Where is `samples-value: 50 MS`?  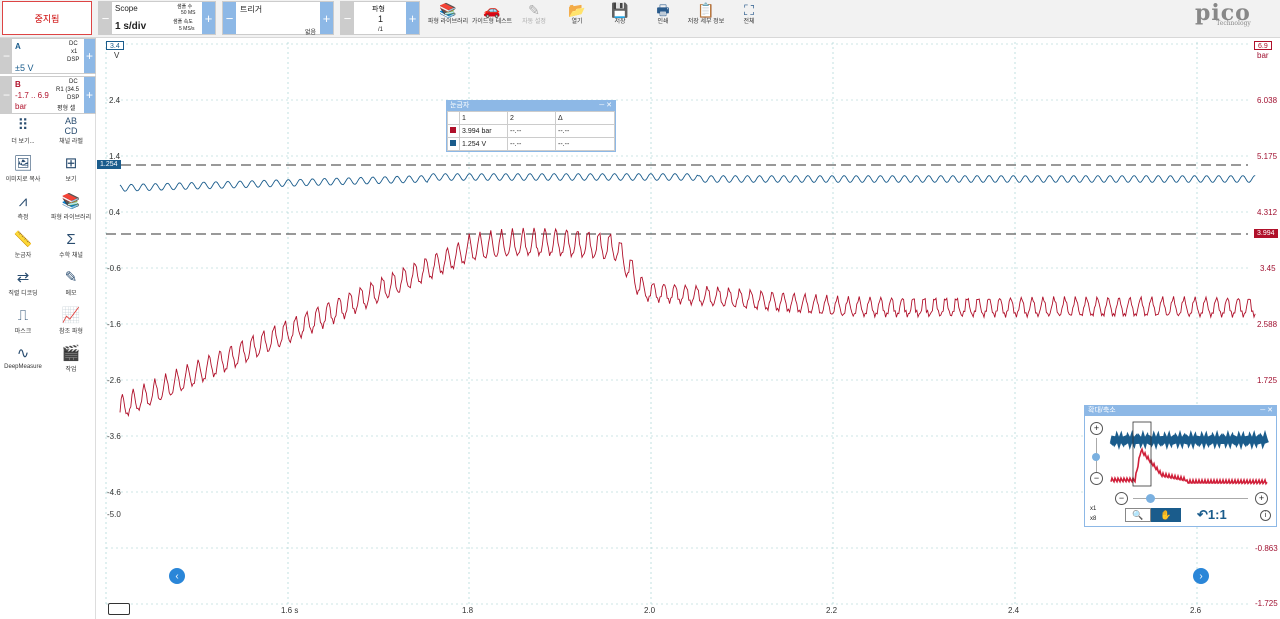
samples-value: 50 MS is located at coordinates (188, 13).